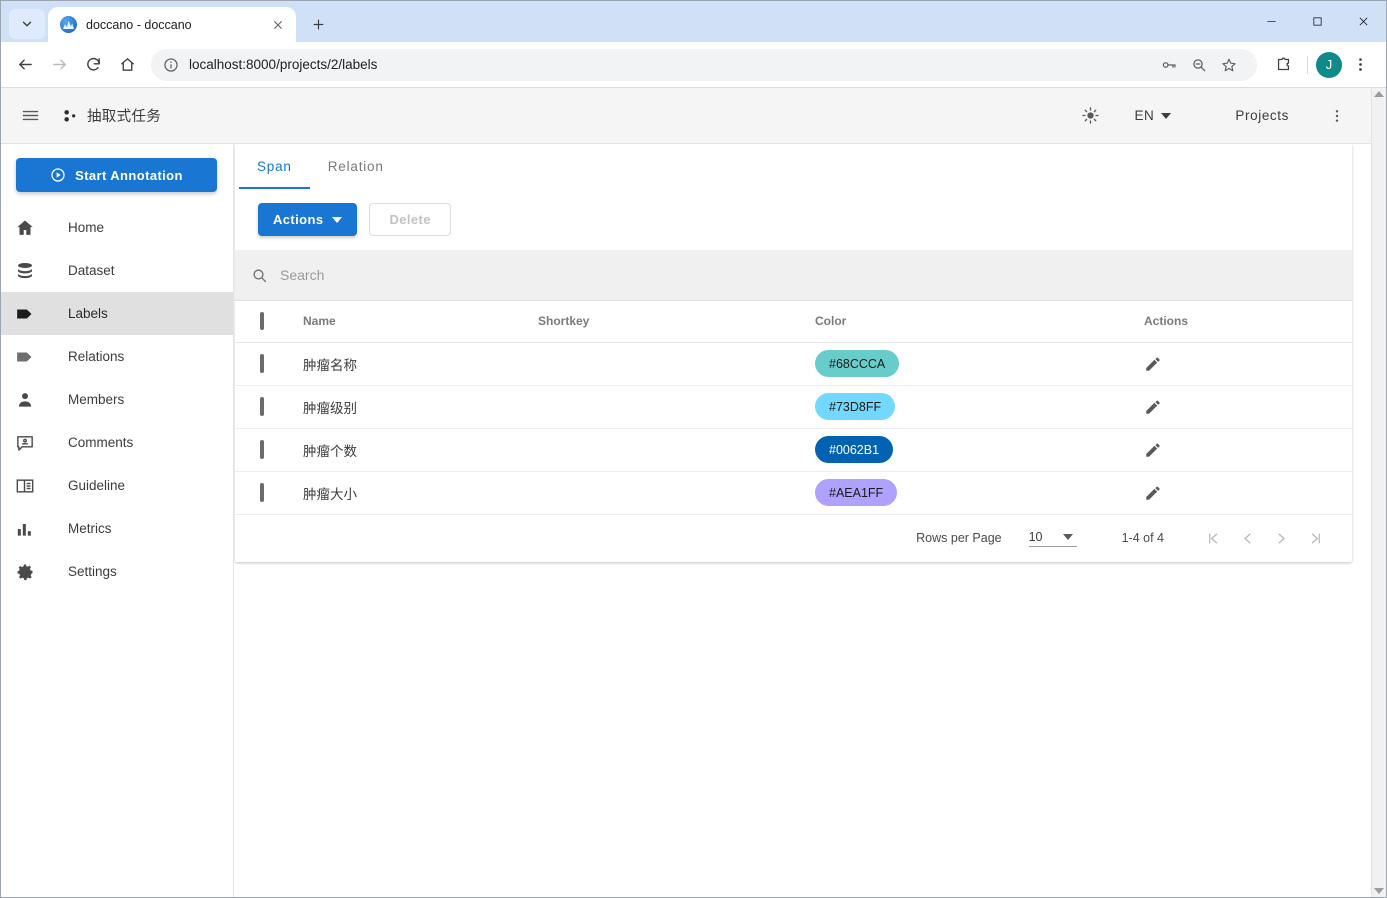 The width and height of the screenshot is (1387, 898). Describe the element at coordinates (793, 275) in the screenshot. I see `search-bar` at that location.